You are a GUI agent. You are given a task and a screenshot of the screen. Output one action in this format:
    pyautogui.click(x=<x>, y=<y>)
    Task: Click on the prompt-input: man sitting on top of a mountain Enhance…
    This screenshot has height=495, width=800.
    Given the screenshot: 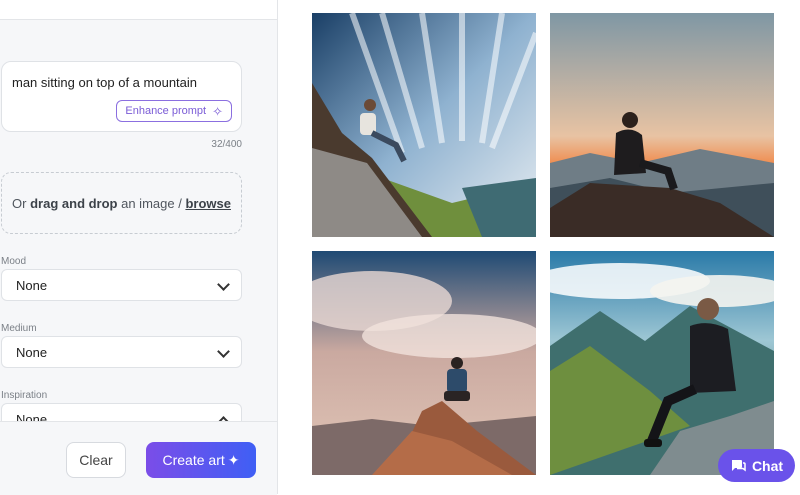 What is the action you would take?
    pyautogui.click(x=121, y=96)
    